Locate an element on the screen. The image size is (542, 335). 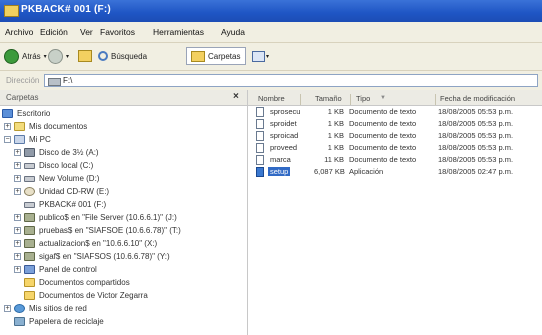
folders-pane-title: Carpetas is located at coordinates (22, 97).